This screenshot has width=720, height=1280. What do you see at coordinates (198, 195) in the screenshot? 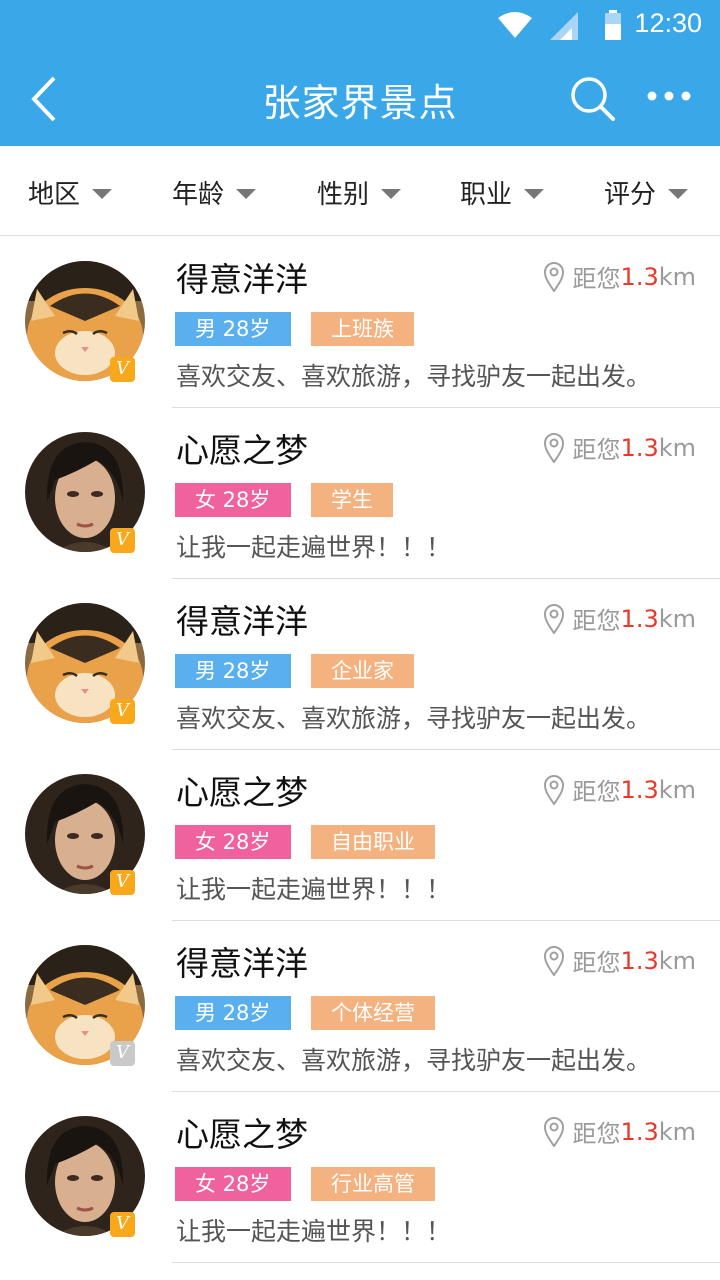
I see `filter-label: 年龄` at bounding box center [198, 195].